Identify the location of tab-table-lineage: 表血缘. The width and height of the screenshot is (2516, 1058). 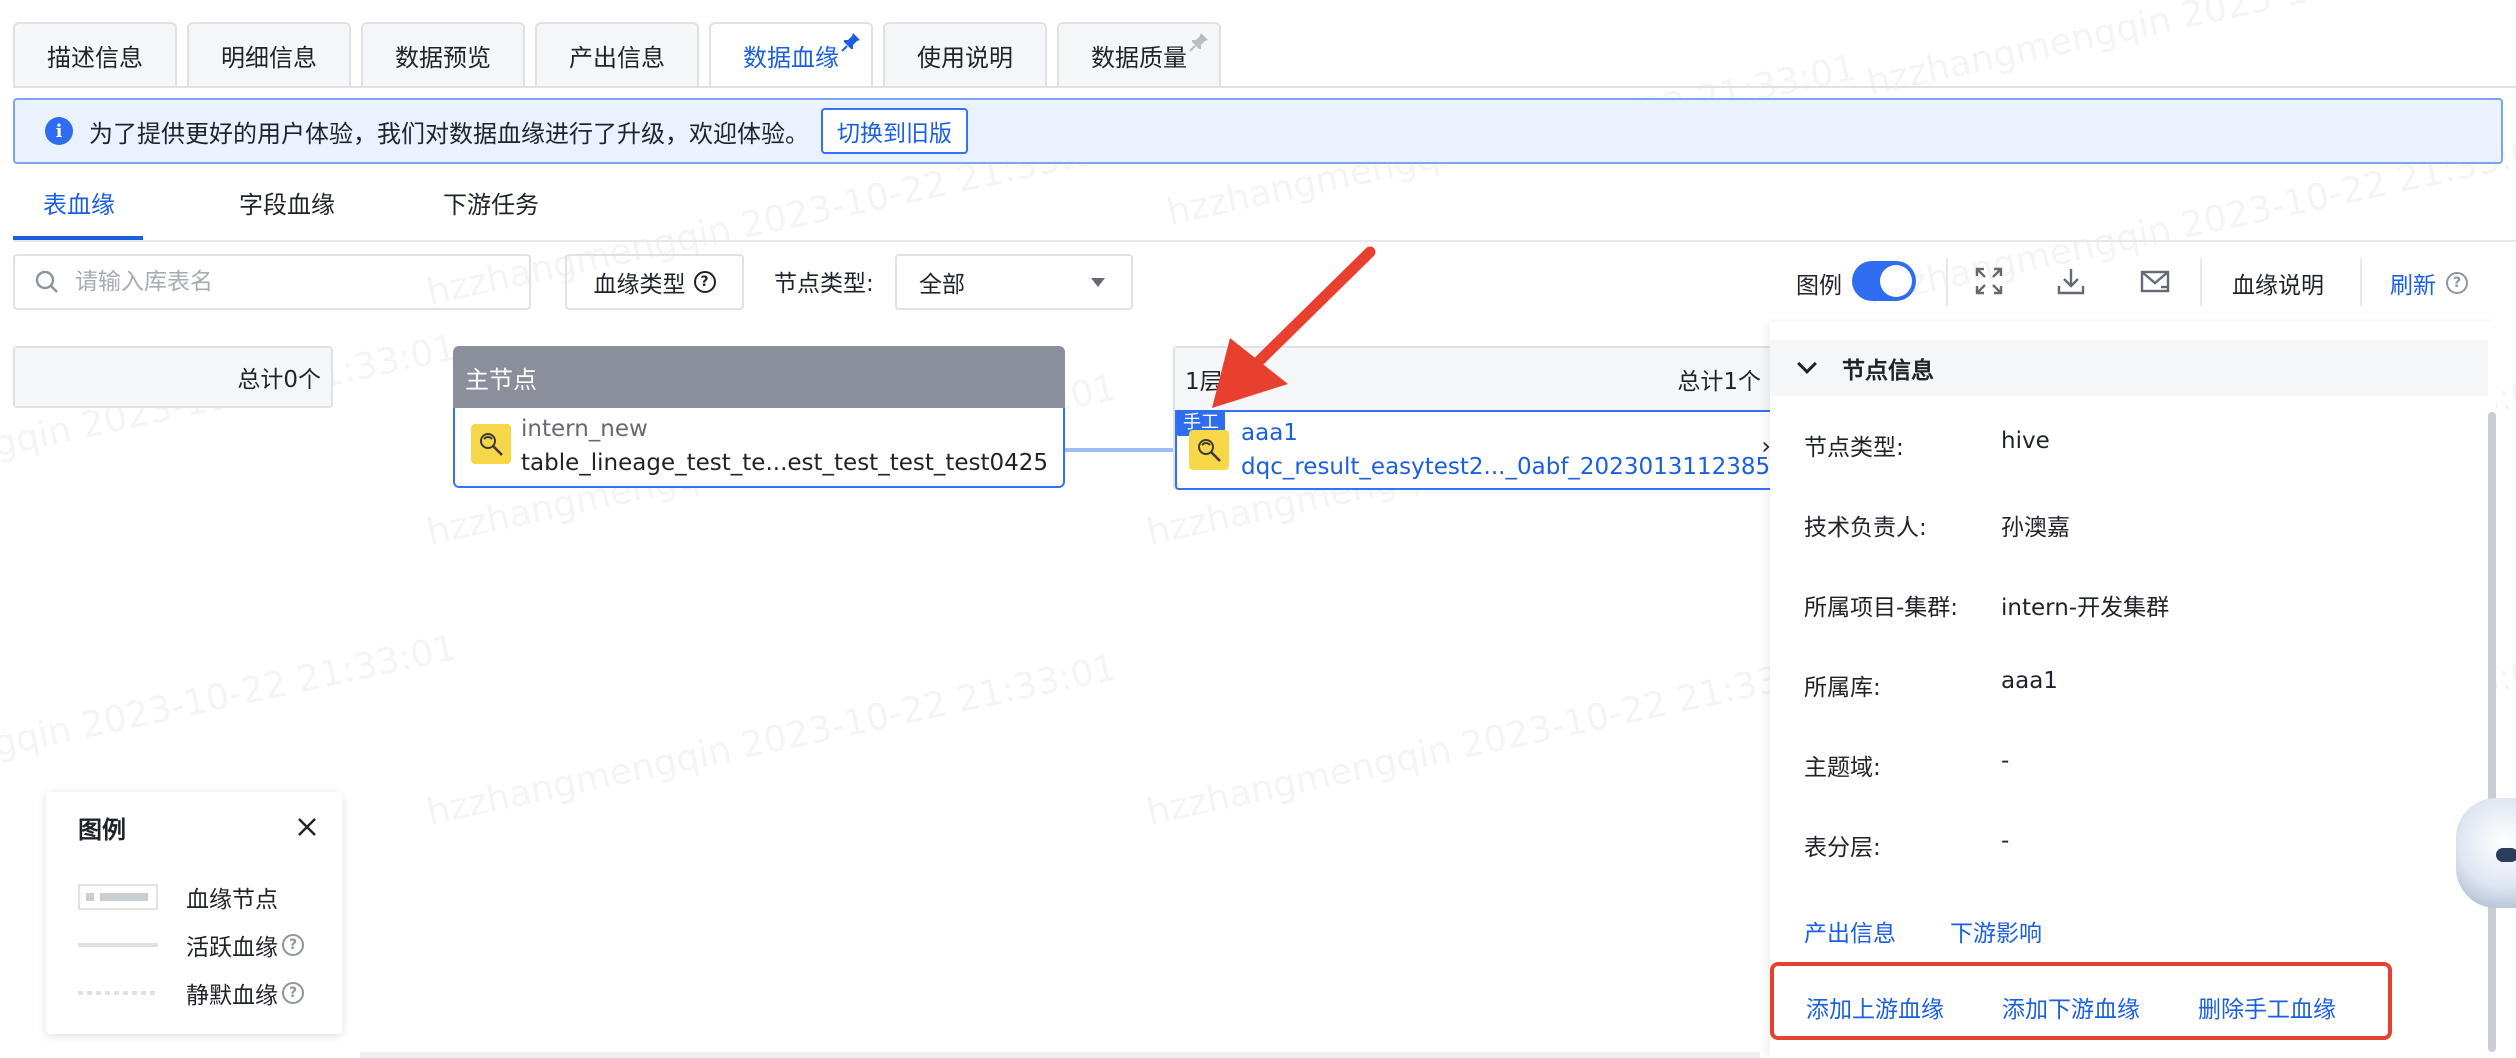
(78, 210).